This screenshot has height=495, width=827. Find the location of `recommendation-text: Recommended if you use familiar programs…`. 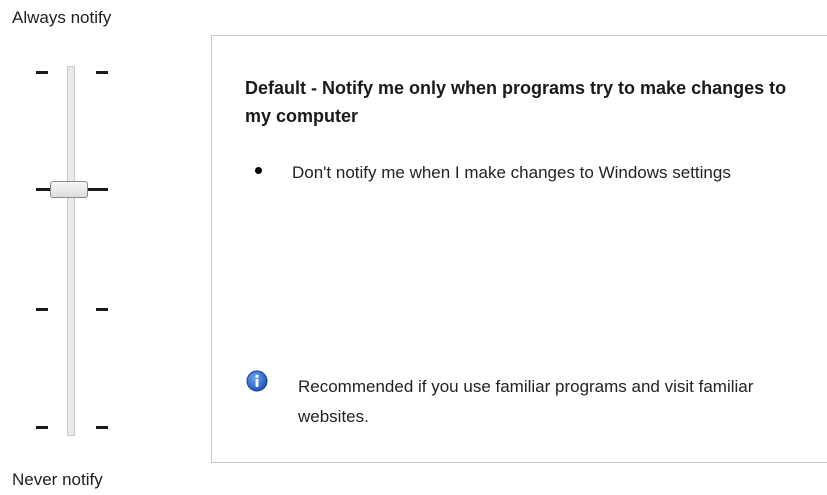

recommendation-text: Recommended if you use familiar programs… is located at coordinates (526, 401).